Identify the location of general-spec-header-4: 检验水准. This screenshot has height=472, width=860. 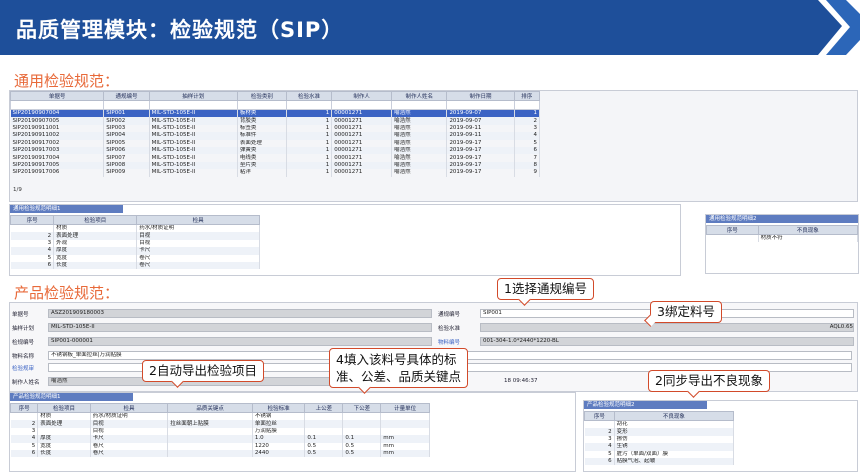
(309, 96).